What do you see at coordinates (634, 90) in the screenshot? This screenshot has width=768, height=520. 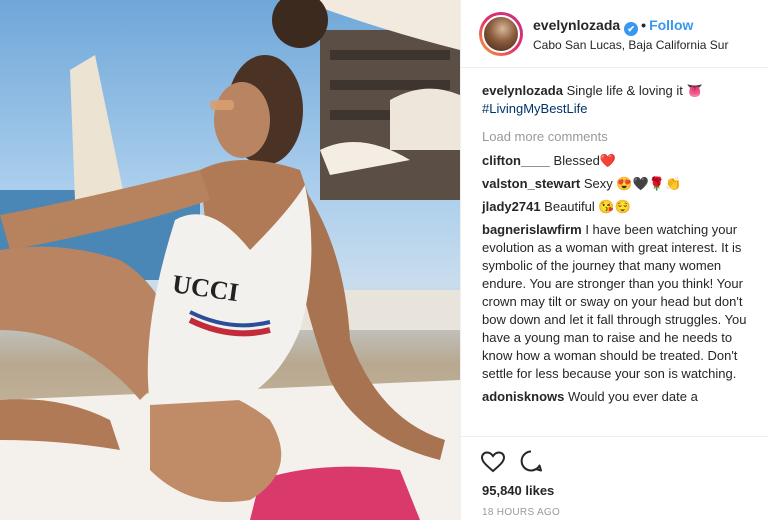 I see `caption-text: Single life & loving it 👅` at bounding box center [634, 90].